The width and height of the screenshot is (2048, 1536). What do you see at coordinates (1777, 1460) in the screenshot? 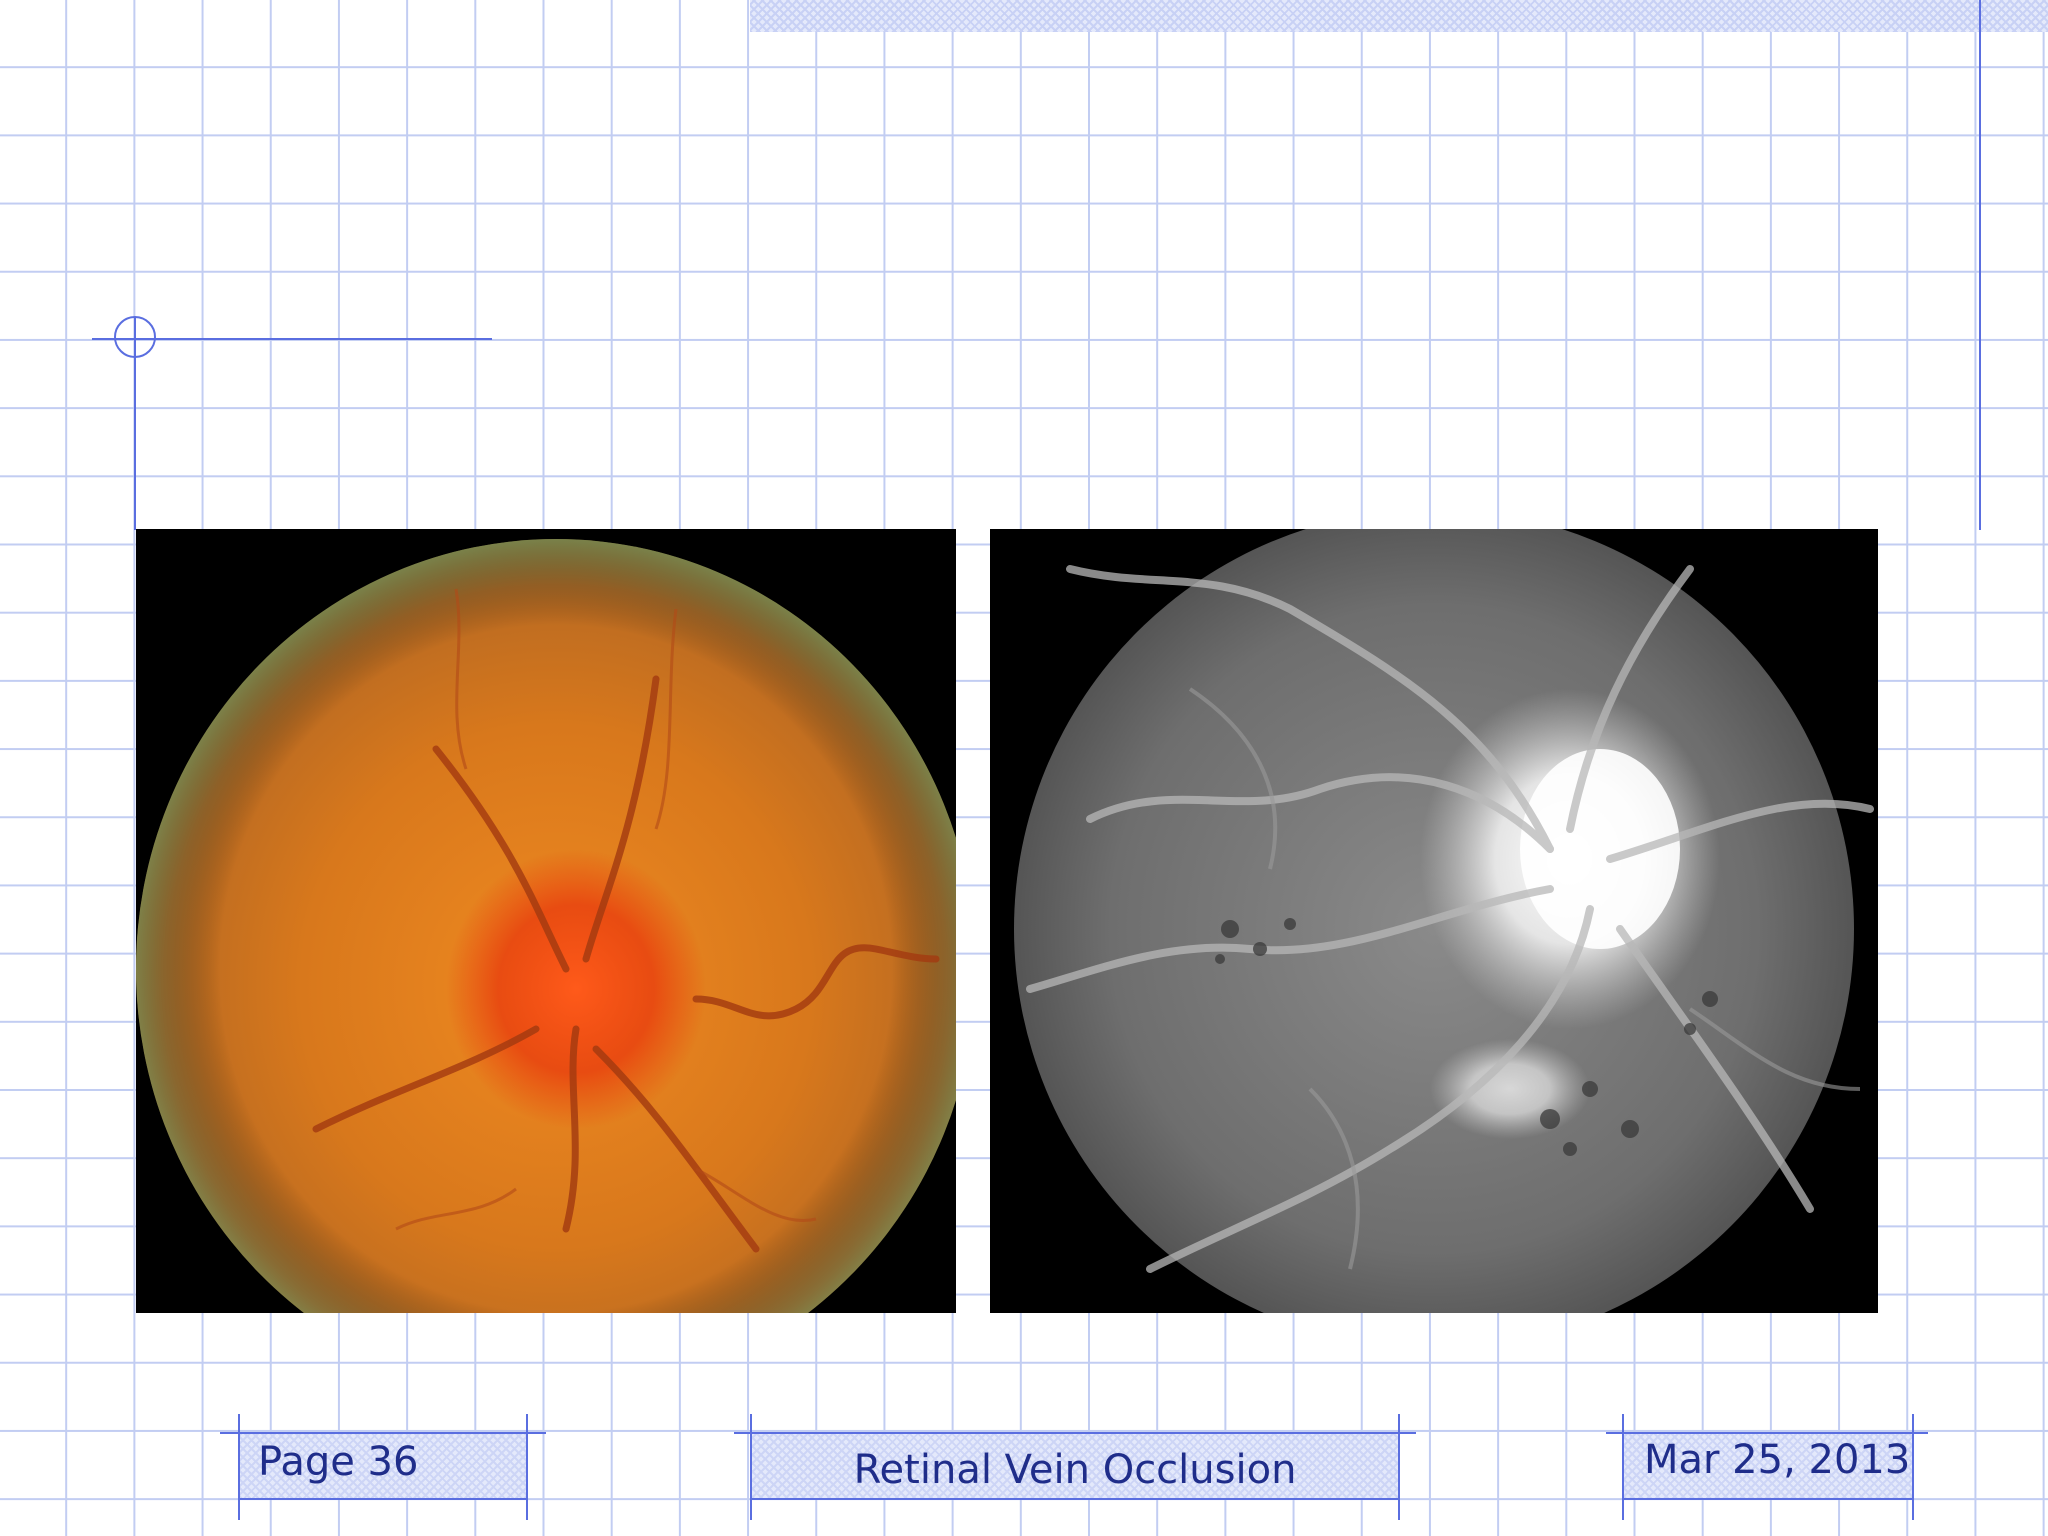
I see `footer-date: Mar 25, 2013` at bounding box center [1777, 1460].